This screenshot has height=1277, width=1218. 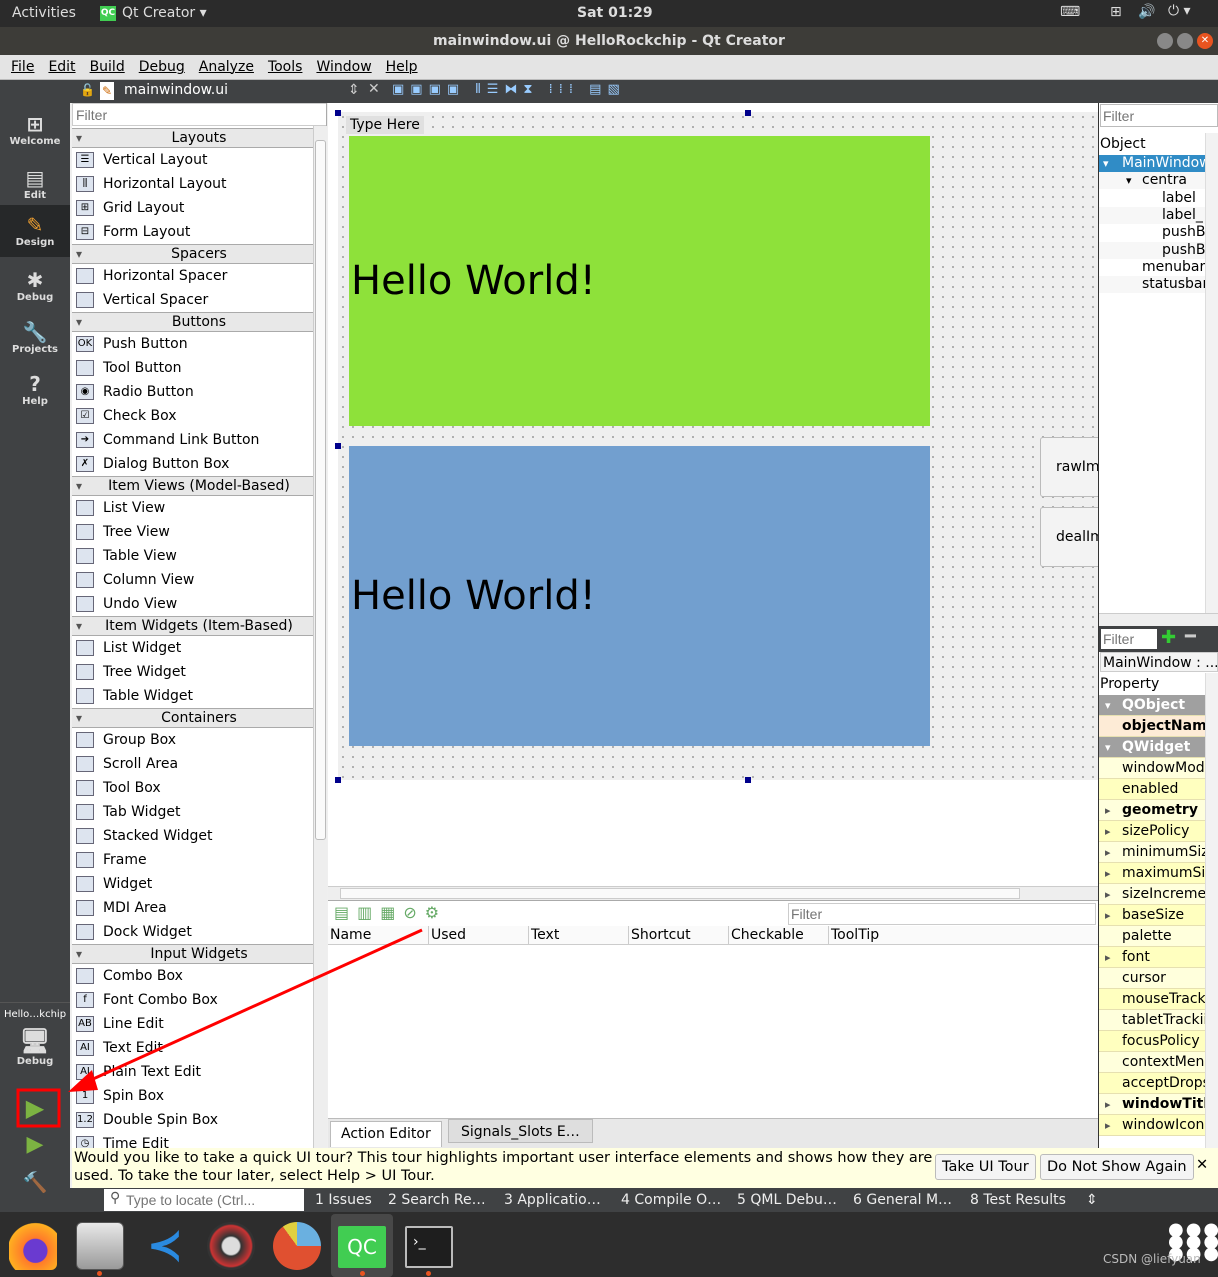 I want to click on object-tree-item: statusbar, so click(x=1152, y=285).